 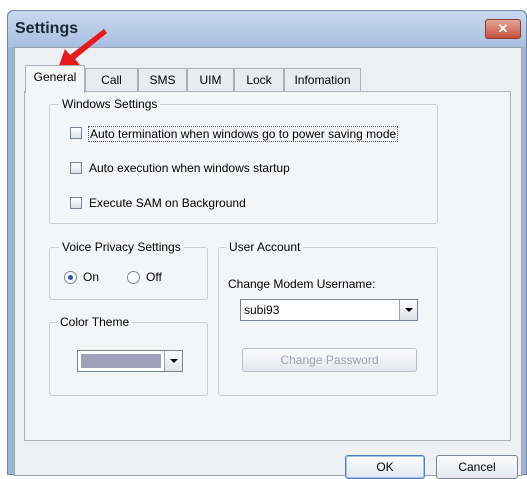 I want to click on close-icon: ✕, so click(x=503, y=28).